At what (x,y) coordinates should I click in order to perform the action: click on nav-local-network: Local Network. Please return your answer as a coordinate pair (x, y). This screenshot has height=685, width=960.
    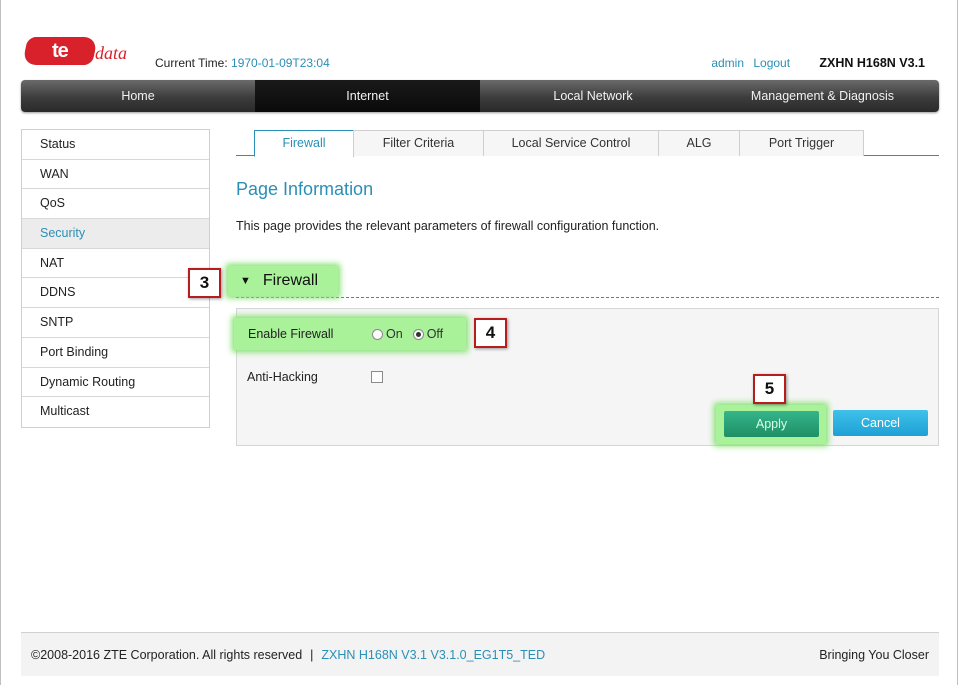
    Looking at the image, I should click on (593, 96).